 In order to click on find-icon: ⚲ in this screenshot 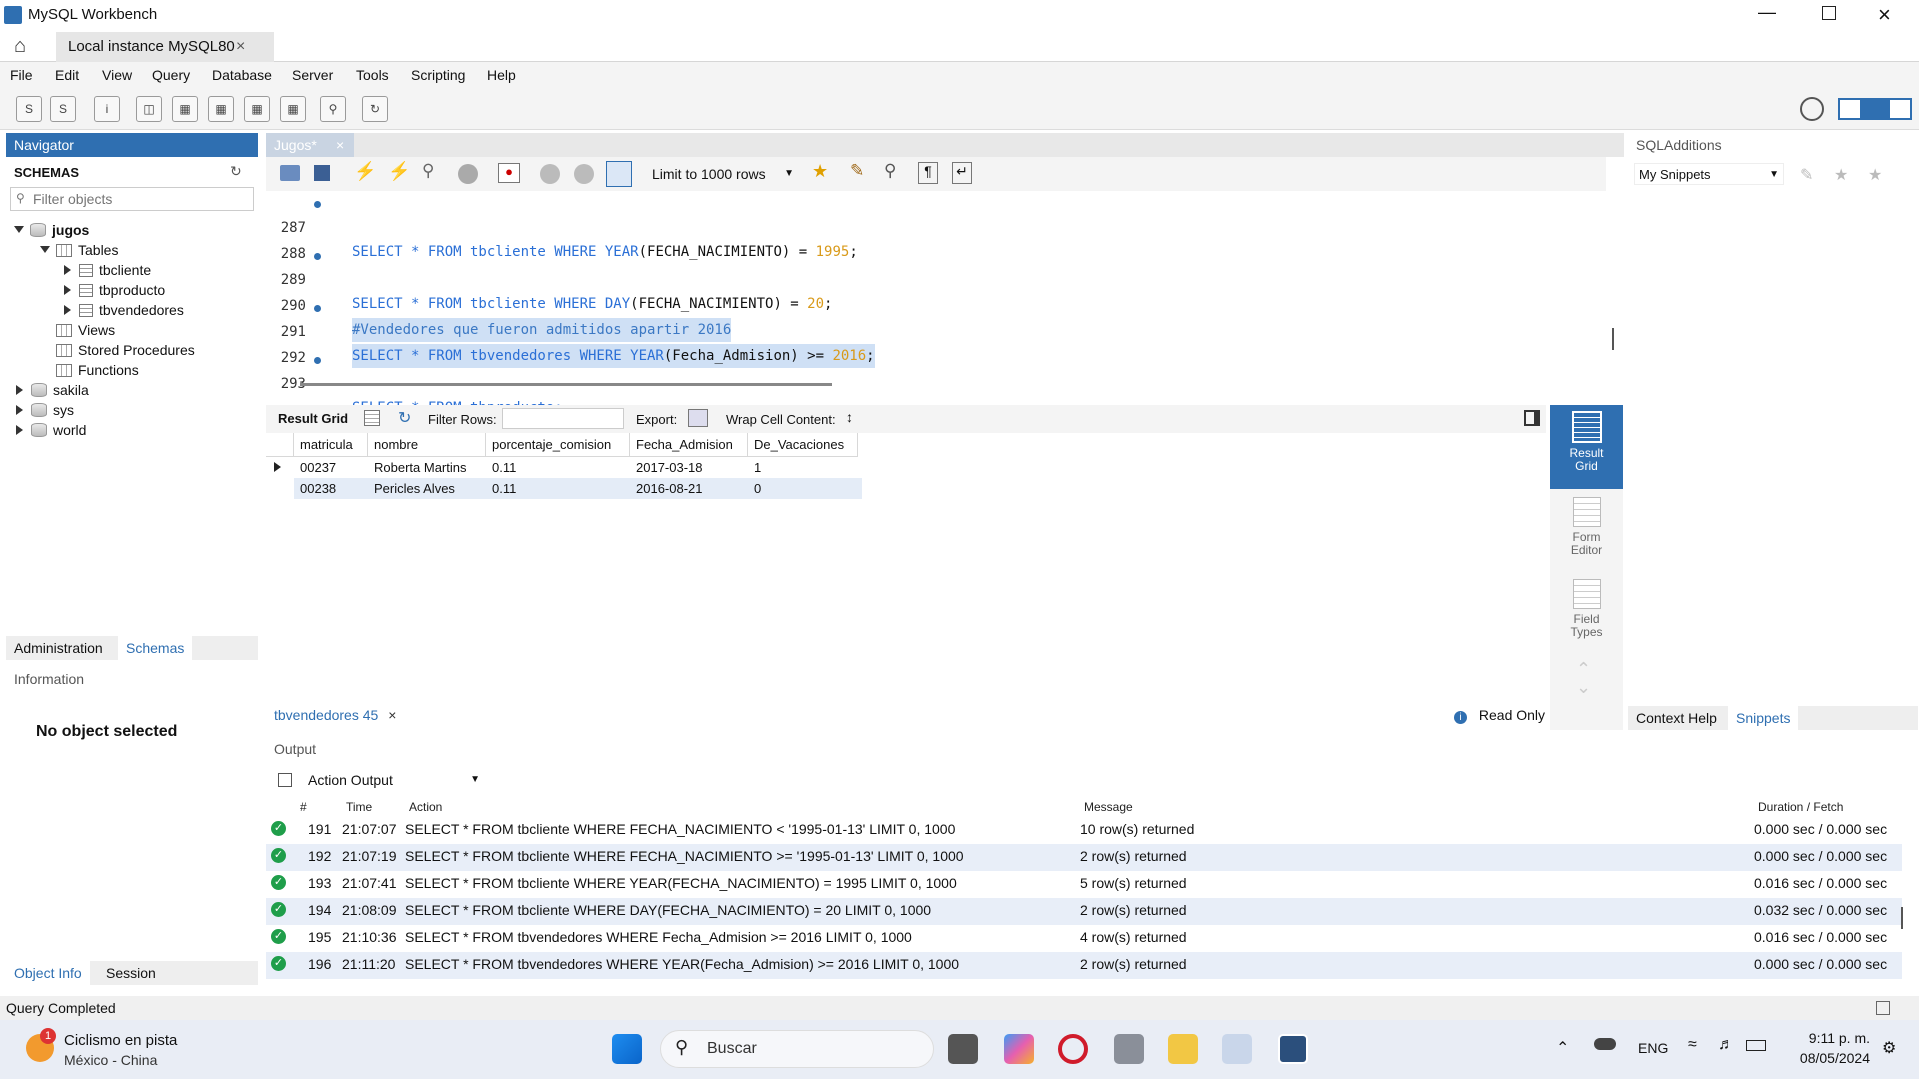, I will do `click(890, 171)`.